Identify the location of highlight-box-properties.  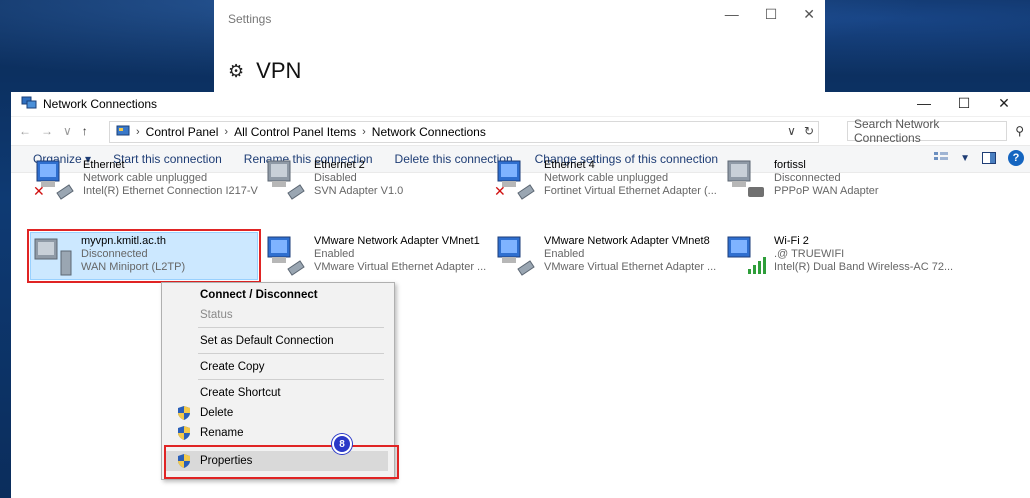
(281, 462).